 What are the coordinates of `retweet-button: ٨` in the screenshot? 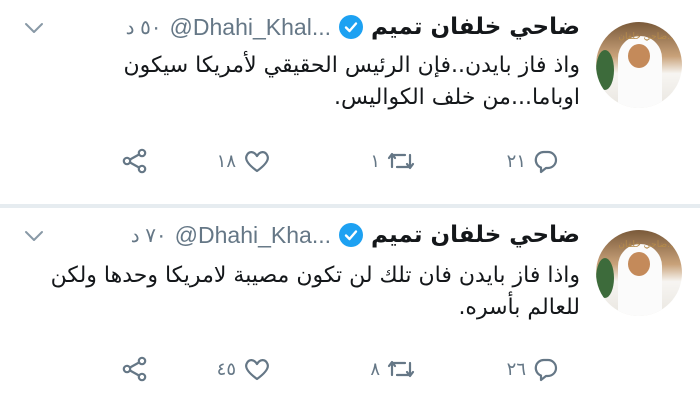 It's located at (393, 369).